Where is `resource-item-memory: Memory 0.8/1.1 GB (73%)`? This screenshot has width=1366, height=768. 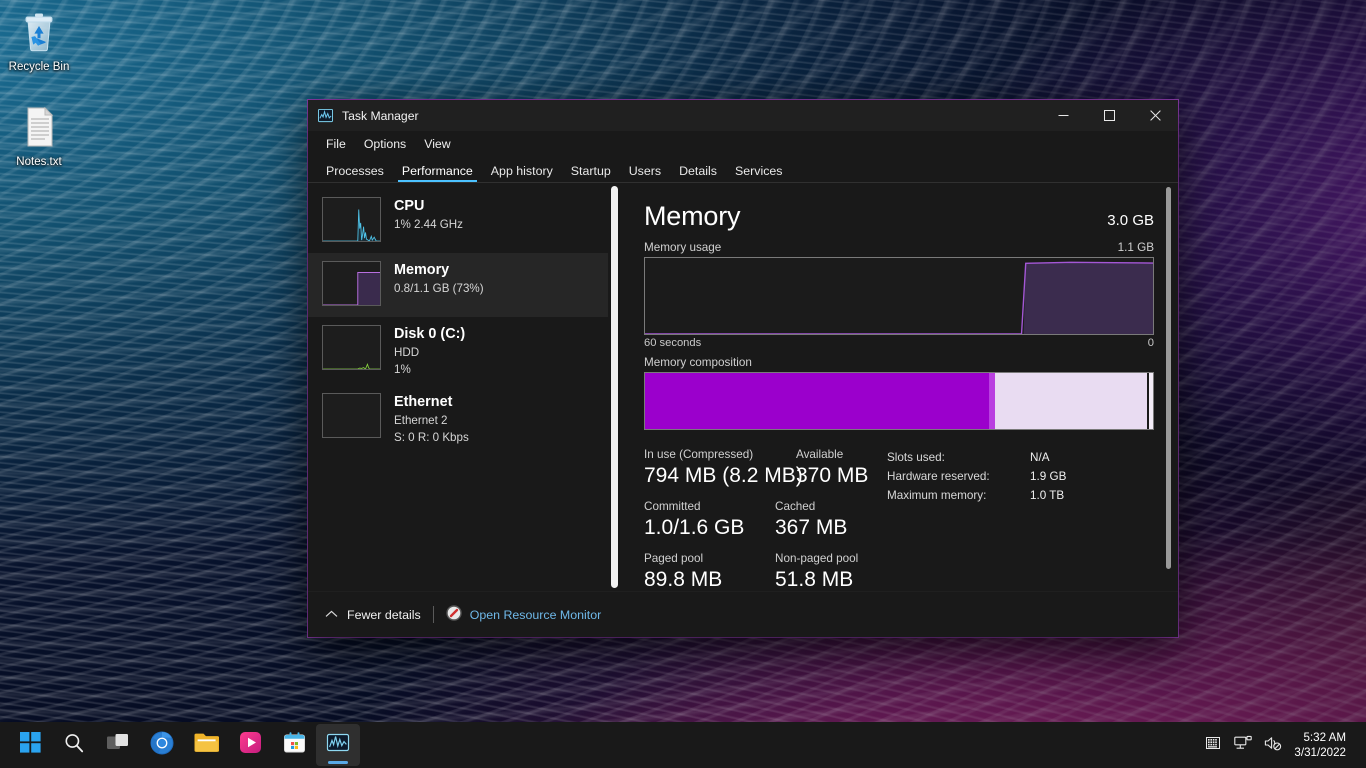 resource-item-memory: Memory 0.8/1.1 GB (73%) is located at coordinates (464, 285).